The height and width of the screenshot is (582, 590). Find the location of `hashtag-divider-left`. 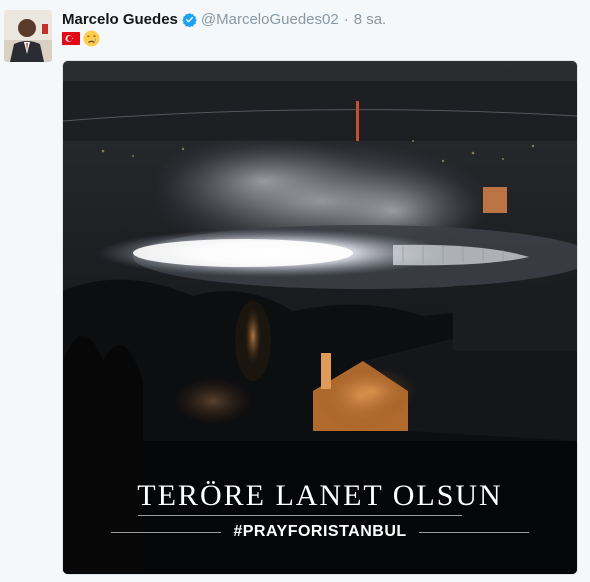

hashtag-divider-left is located at coordinates (166, 532).